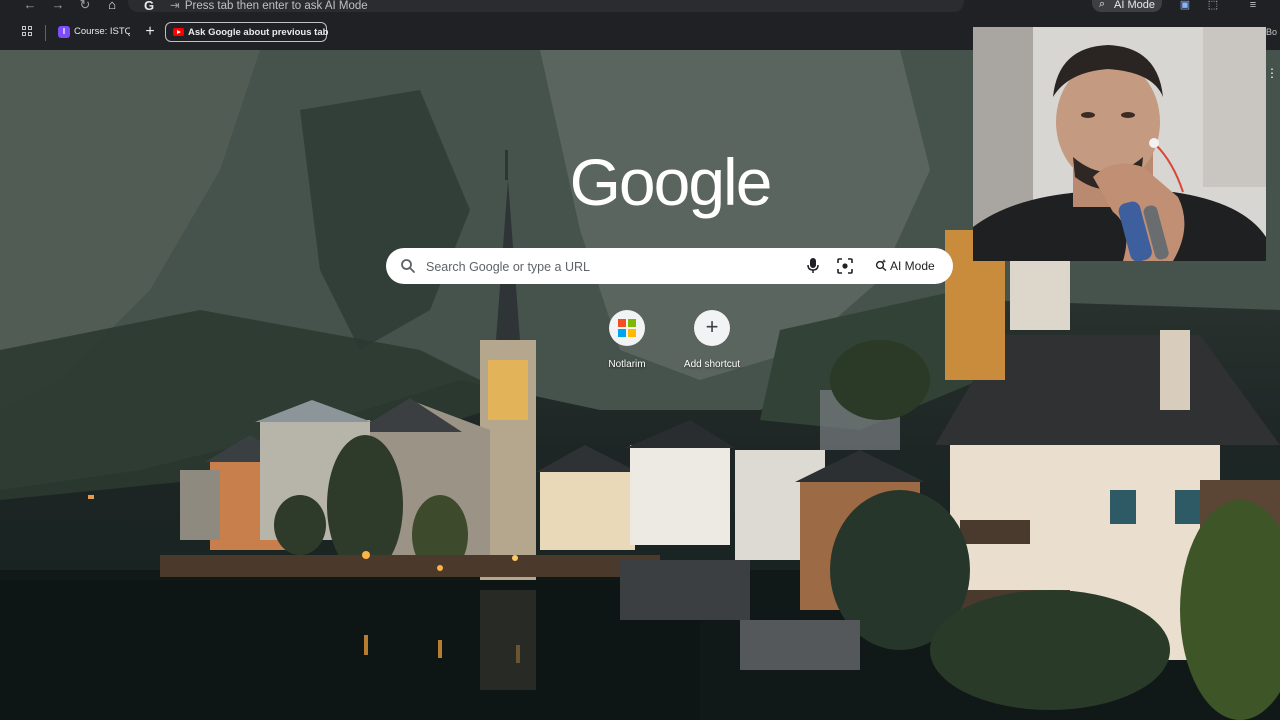  I want to click on ai-mode-chip: ⌕ AI Mode, so click(1127, 6).